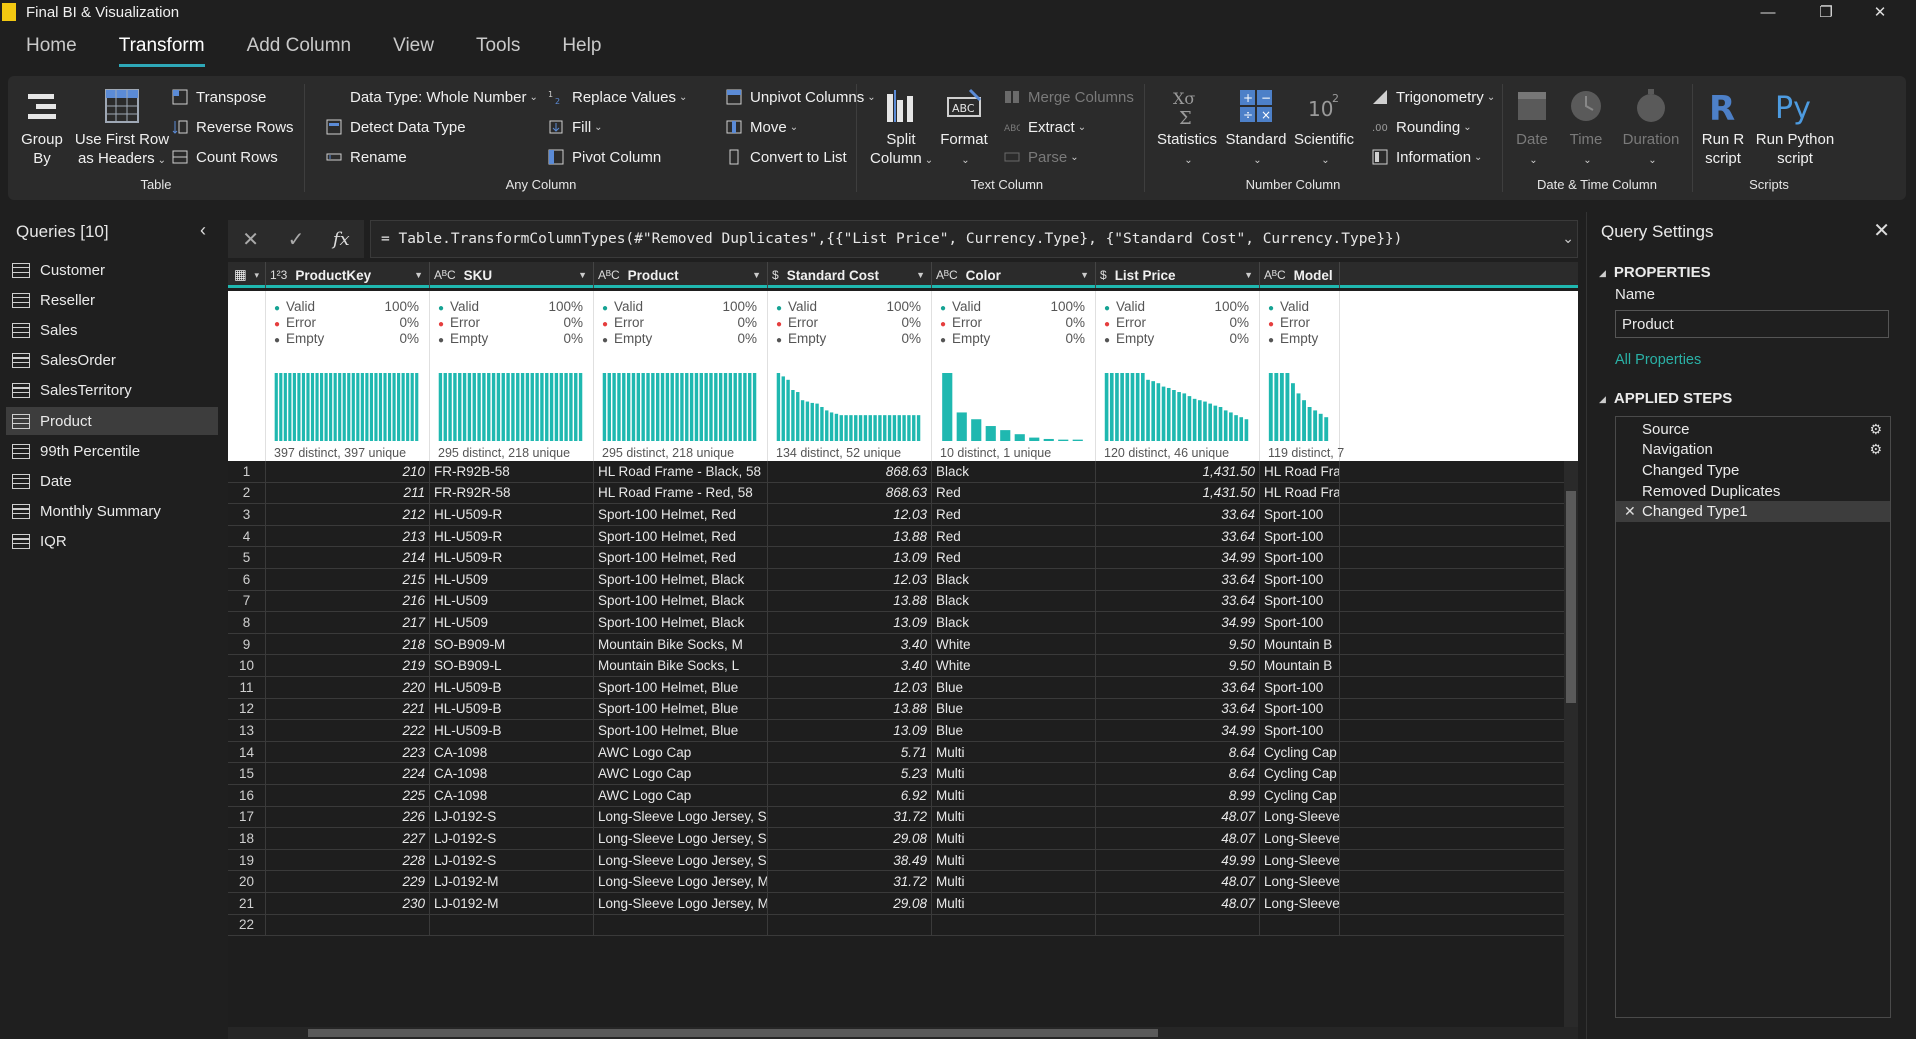  What do you see at coordinates (850, 795) in the screenshot?
I see `table-cell: 6.92` at bounding box center [850, 795].